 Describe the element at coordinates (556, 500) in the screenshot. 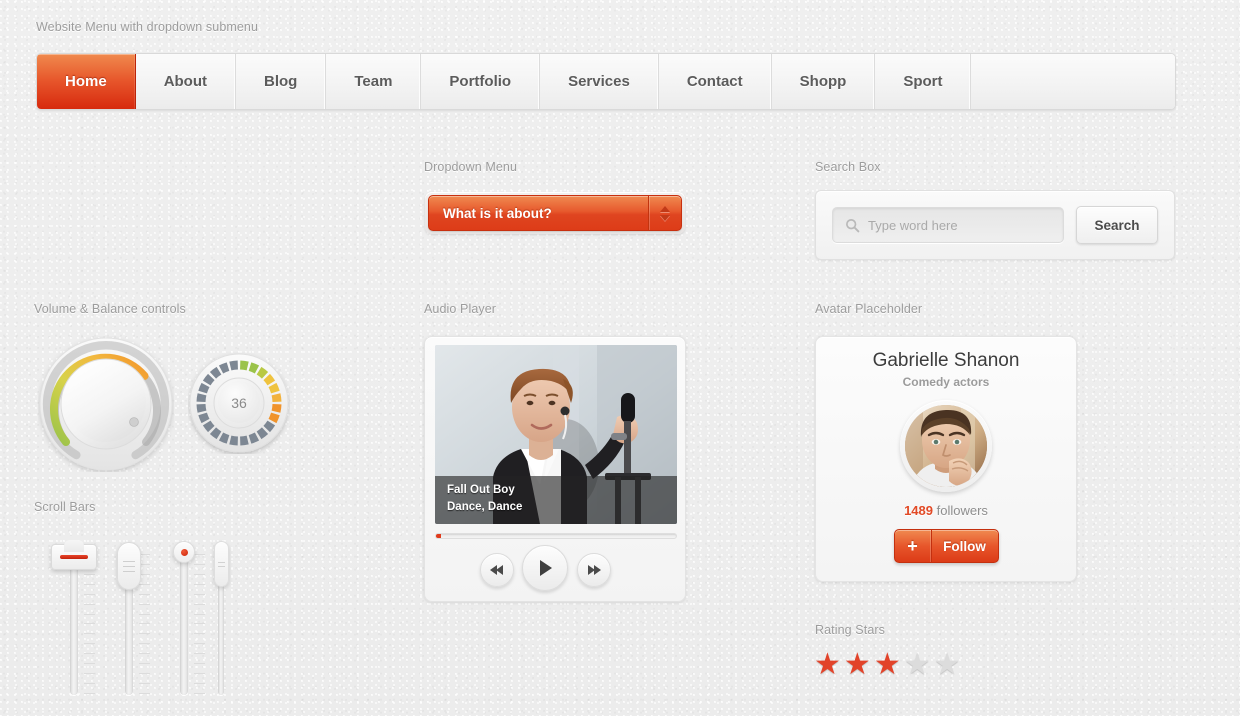

I see `track-info-overlay: Fall Out Boy Dance, Dance` at that location.